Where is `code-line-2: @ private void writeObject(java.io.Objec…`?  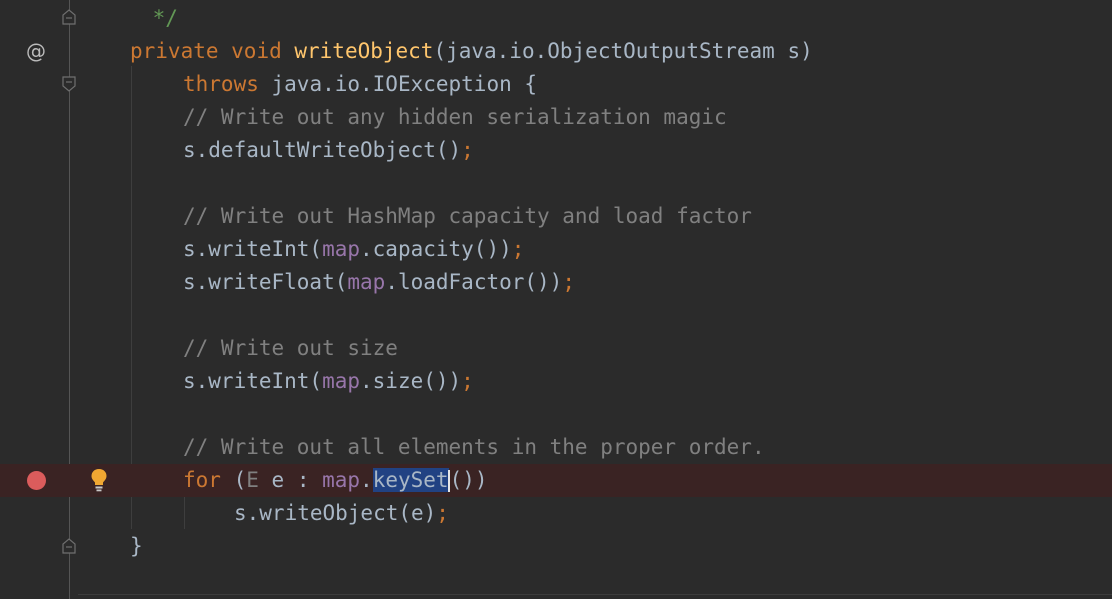 code-line-2: @ private void writeObject(java.io.Objec… is located at coordinates (556, 51).